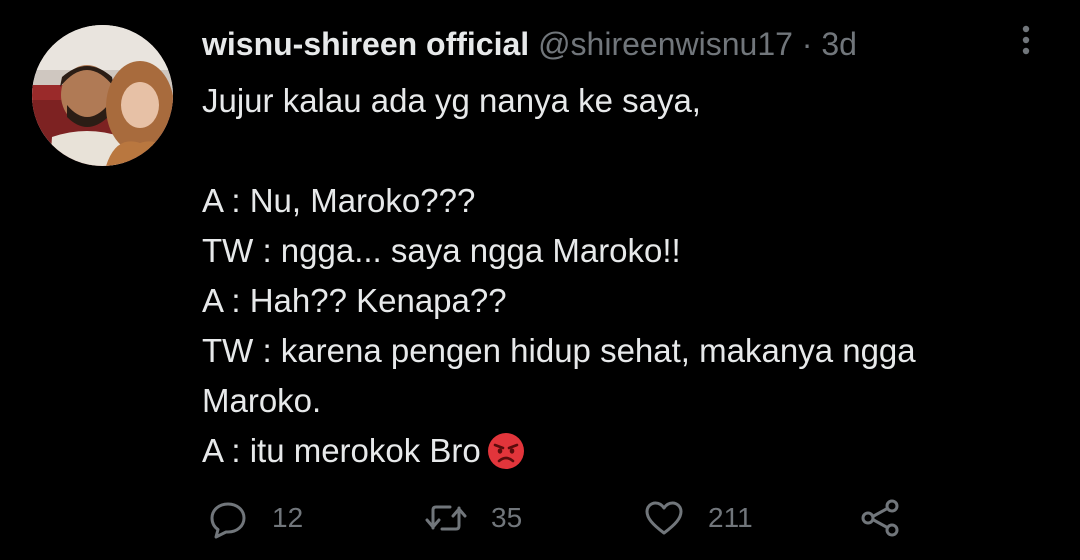 The width and height of the screenshot is (1080, 560). What do you see at coordinates (354, 300) in the screenshot?
I see `tweet-line: A : Hah?? Kenapa??` at bounding box center [354, 300].